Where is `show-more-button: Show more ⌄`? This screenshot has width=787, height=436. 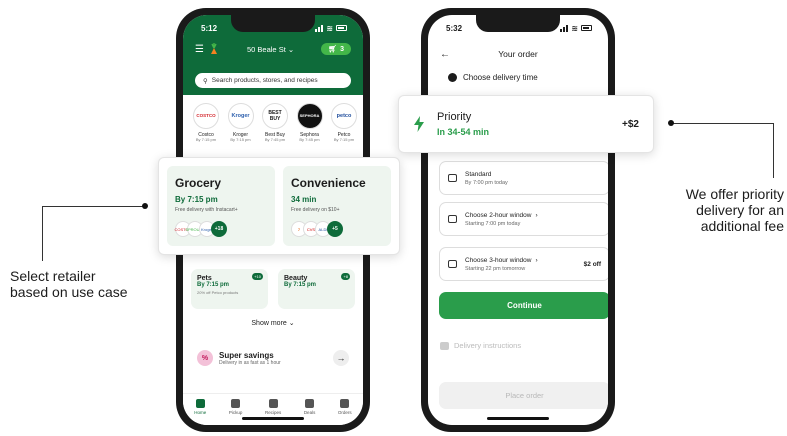
show-more-button: Show more ⌄ is located at coordinates (273, 323).